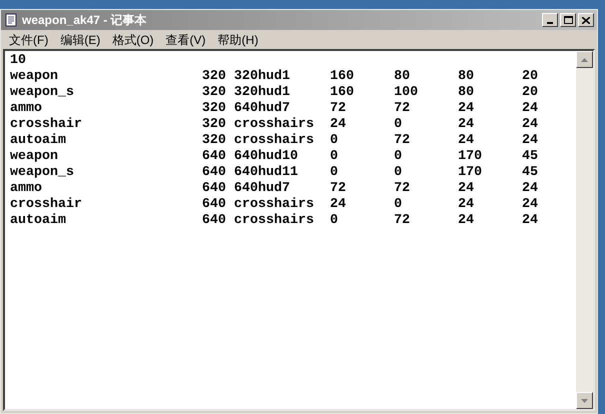 The width and height of the screenshot is (605, 414). I want to click on close-icon, so click(586, 20).